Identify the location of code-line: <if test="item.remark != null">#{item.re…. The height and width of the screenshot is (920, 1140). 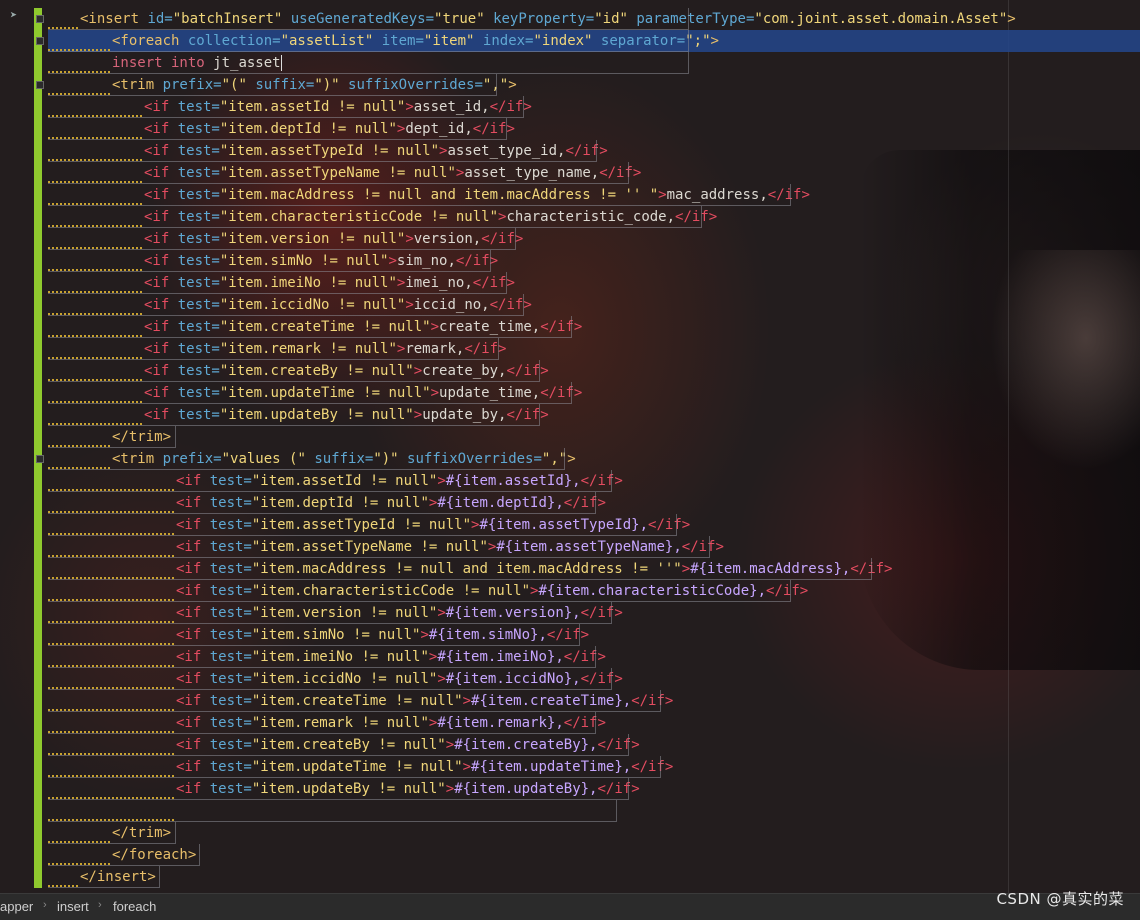
(327, 723).